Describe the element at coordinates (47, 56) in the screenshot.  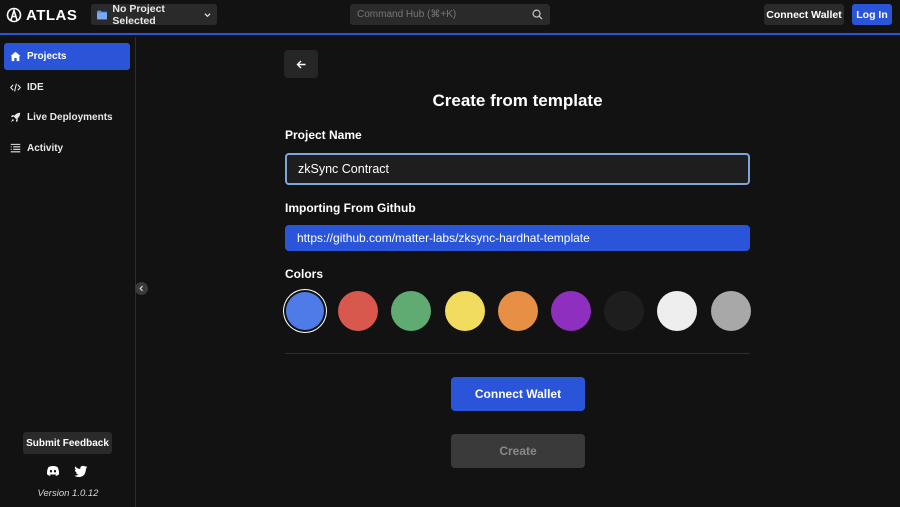
I see `sidebar-item-label: Projects` at that location.